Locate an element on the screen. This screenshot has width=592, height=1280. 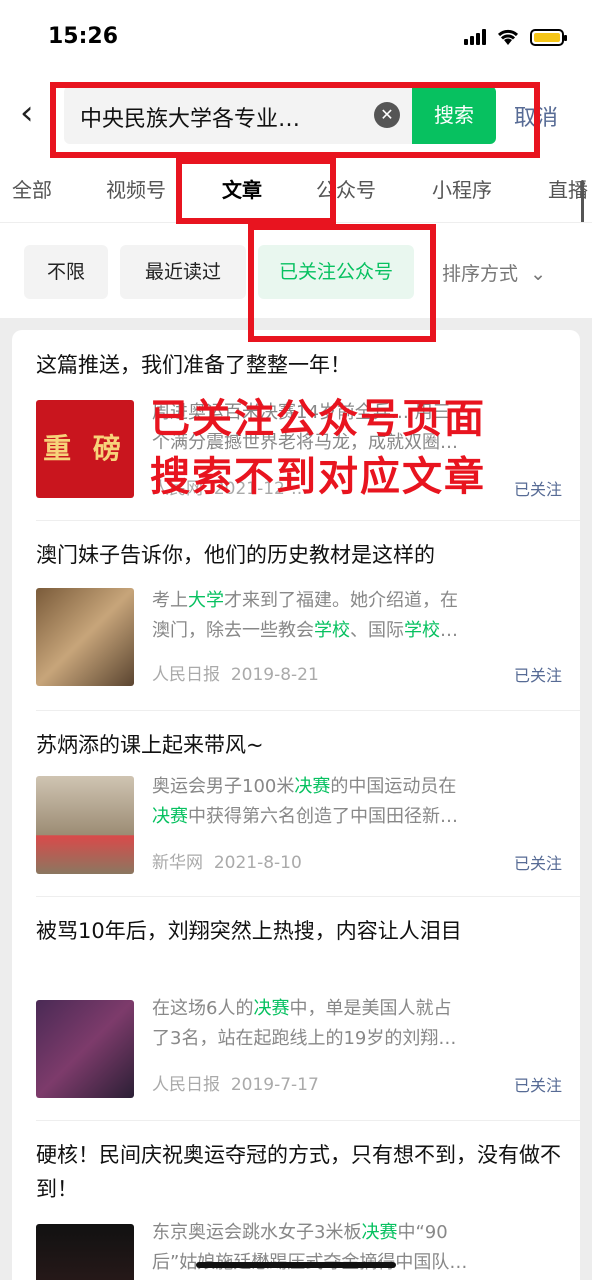
tab-all: 全部 is located at coordinates (32, 188).